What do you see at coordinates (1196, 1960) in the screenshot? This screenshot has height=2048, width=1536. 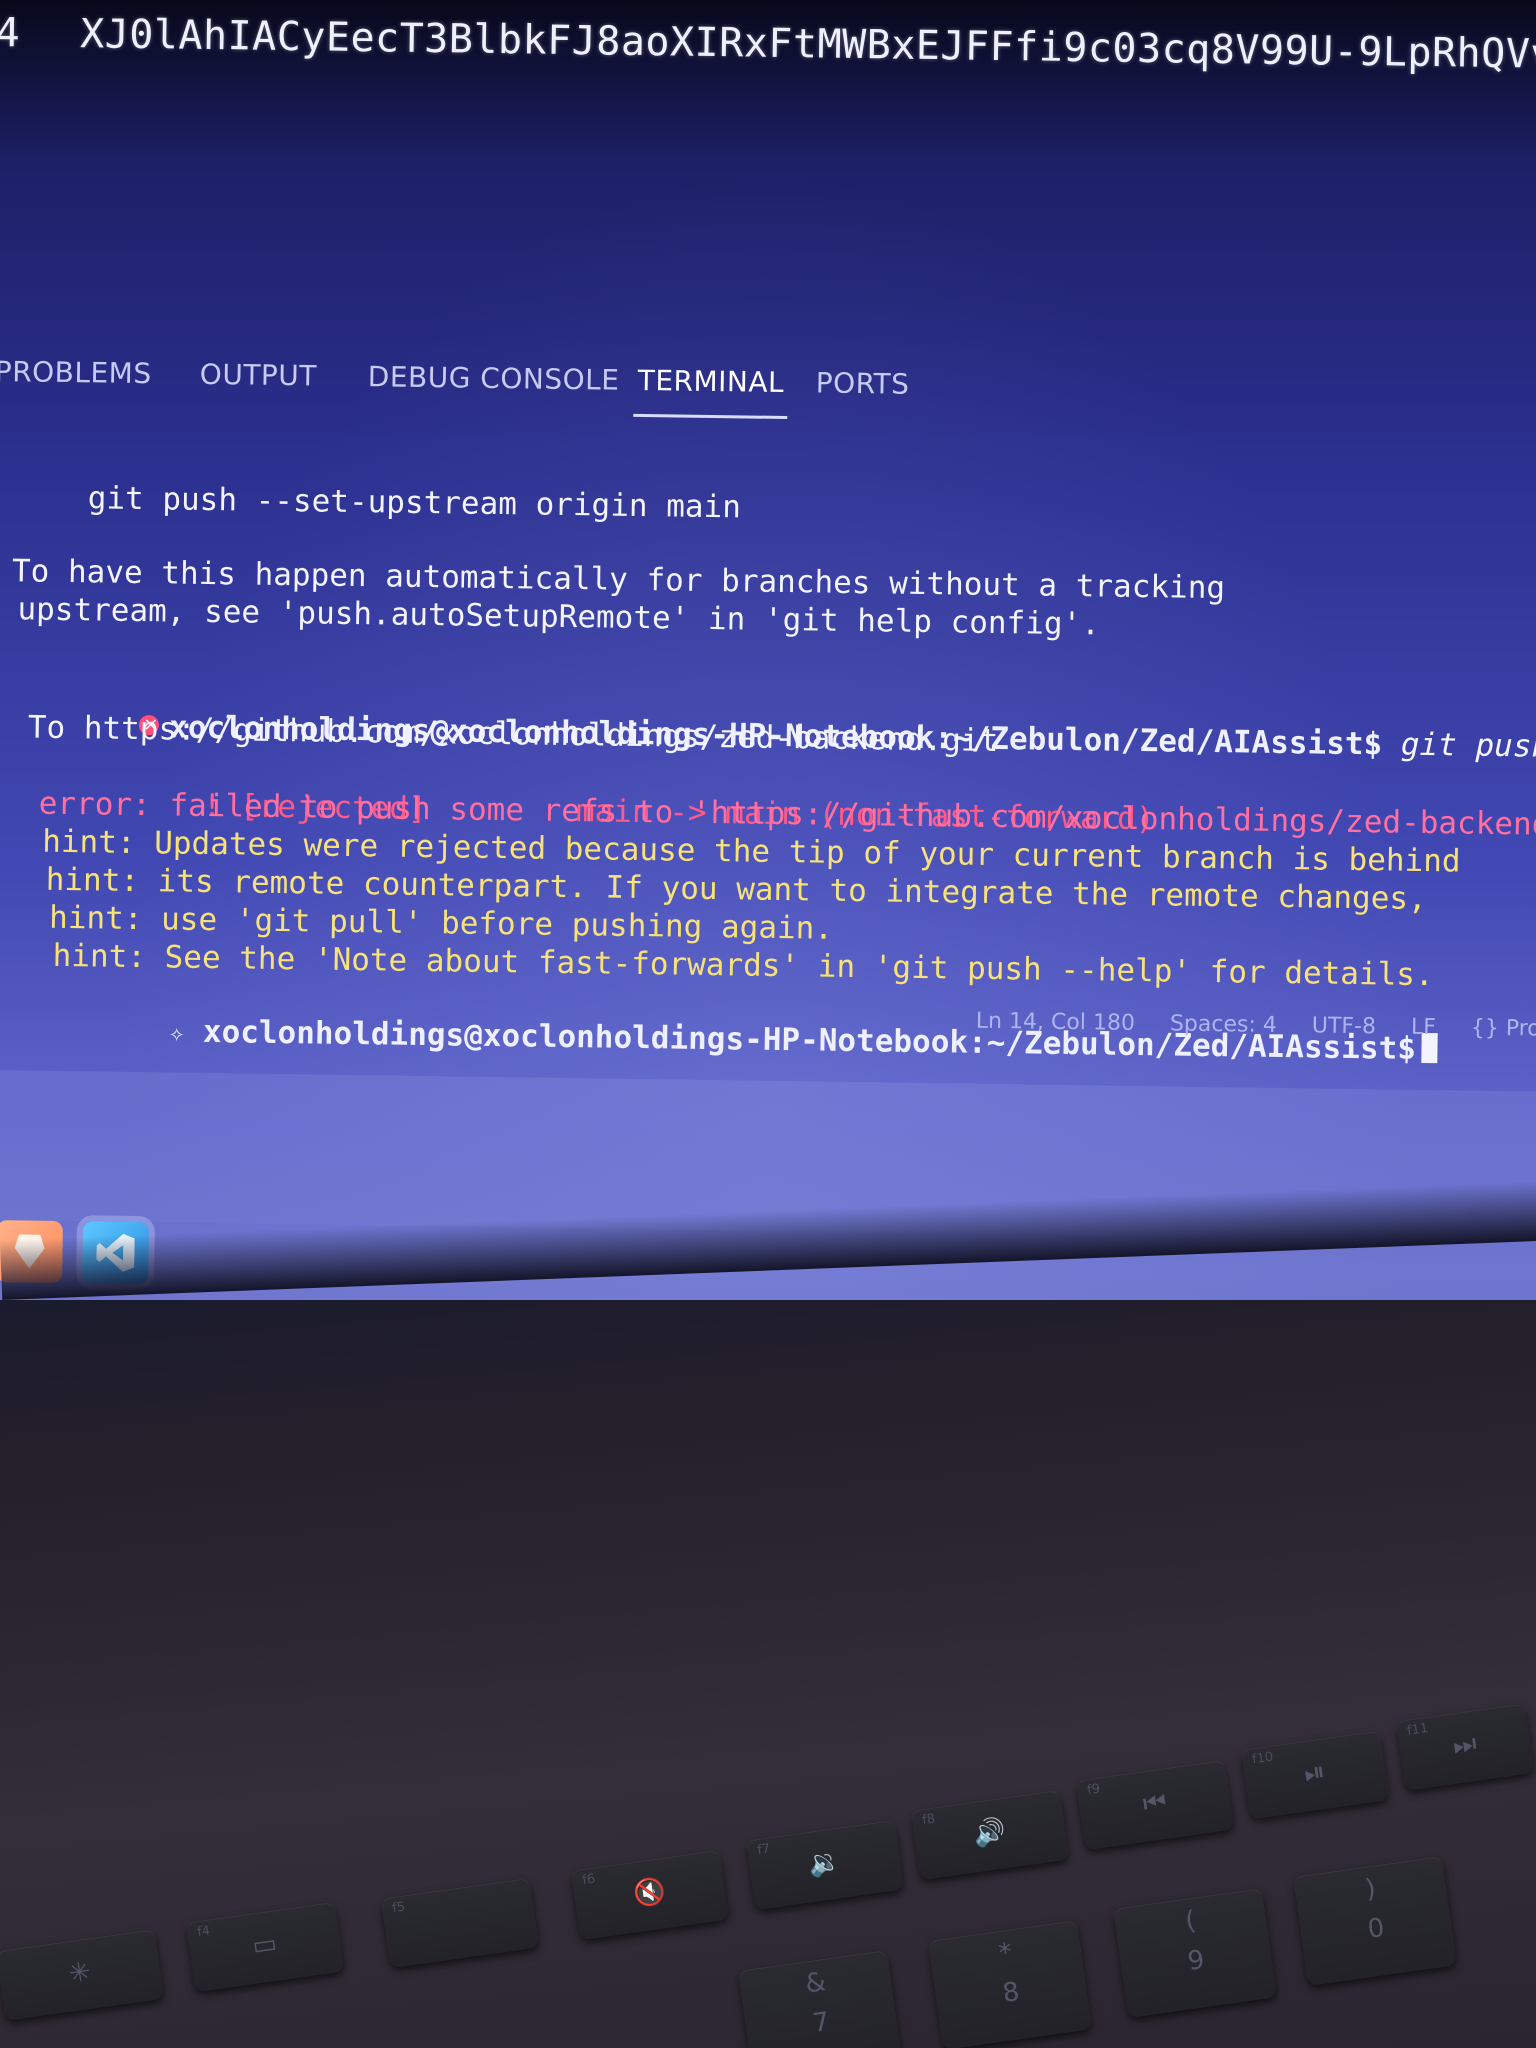 I see `key-label: 9` at bounding box center [1196, 1960].